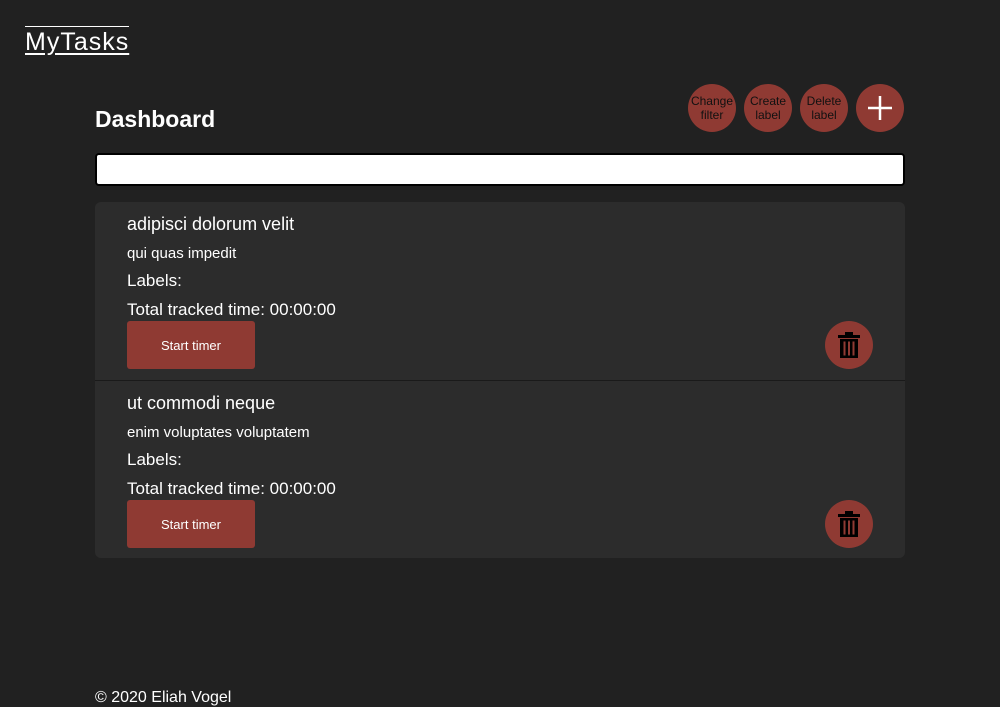  I want to click on task-title: adipisci dolorum velit, so click(211, 224).